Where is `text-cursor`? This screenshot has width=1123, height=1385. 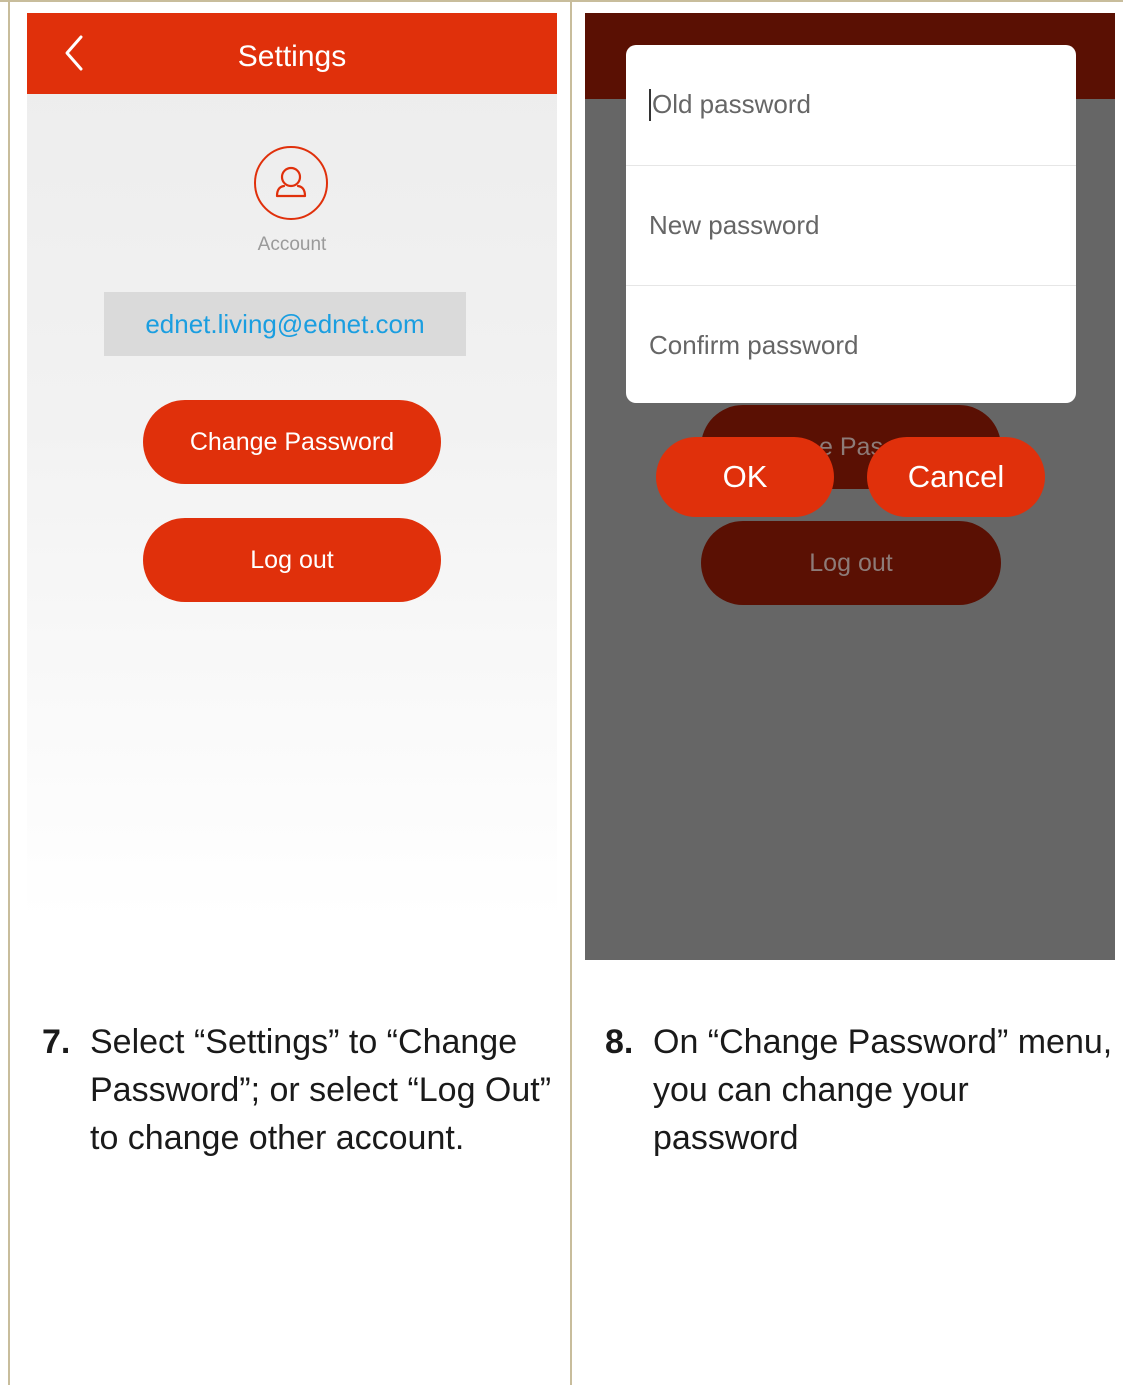 text-cursor is located at coordinates (650, 104).